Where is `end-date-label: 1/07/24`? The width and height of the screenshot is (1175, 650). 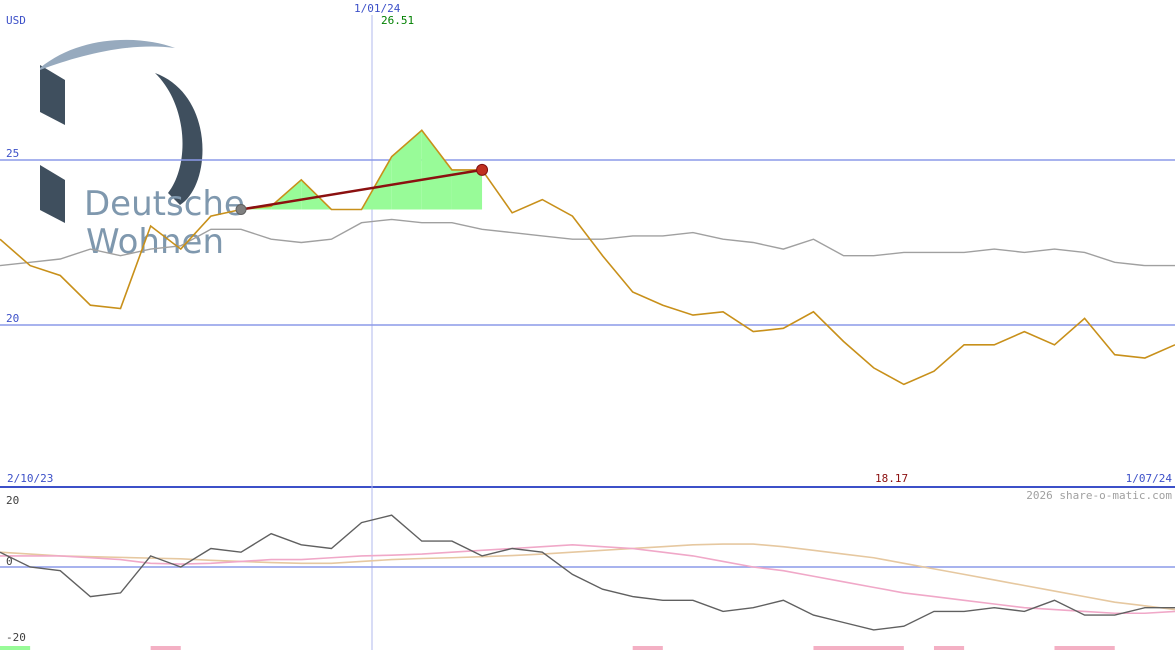 end-date-label: 1/07/24 is located at coordinates (1149, 478).